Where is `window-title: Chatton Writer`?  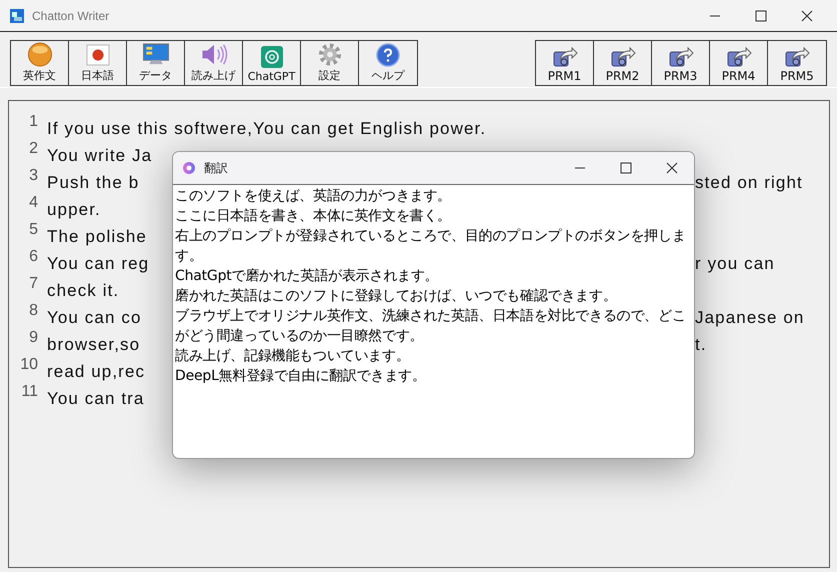
window-title: Chatton Writer is located at coordinates (71, 15).